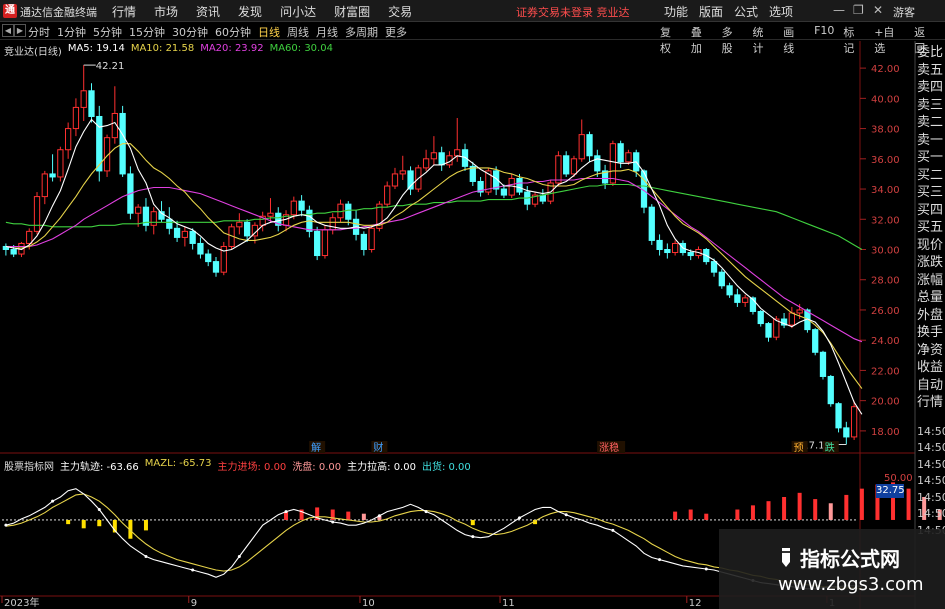  Describe the element at coordinates (931, 71) in the screenshot. I see `quote-label: 卖五` at that location.